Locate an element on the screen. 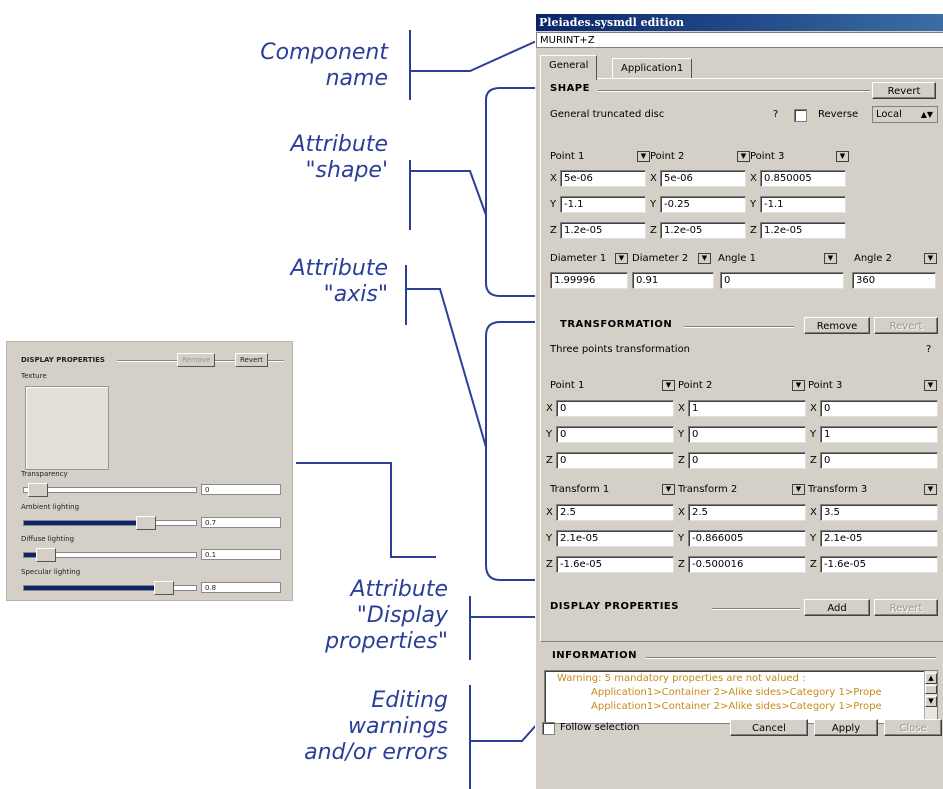 The width and height of the screenshot is (943, 789). transf-p1-x: 0 is located at coordinates (615, 408).